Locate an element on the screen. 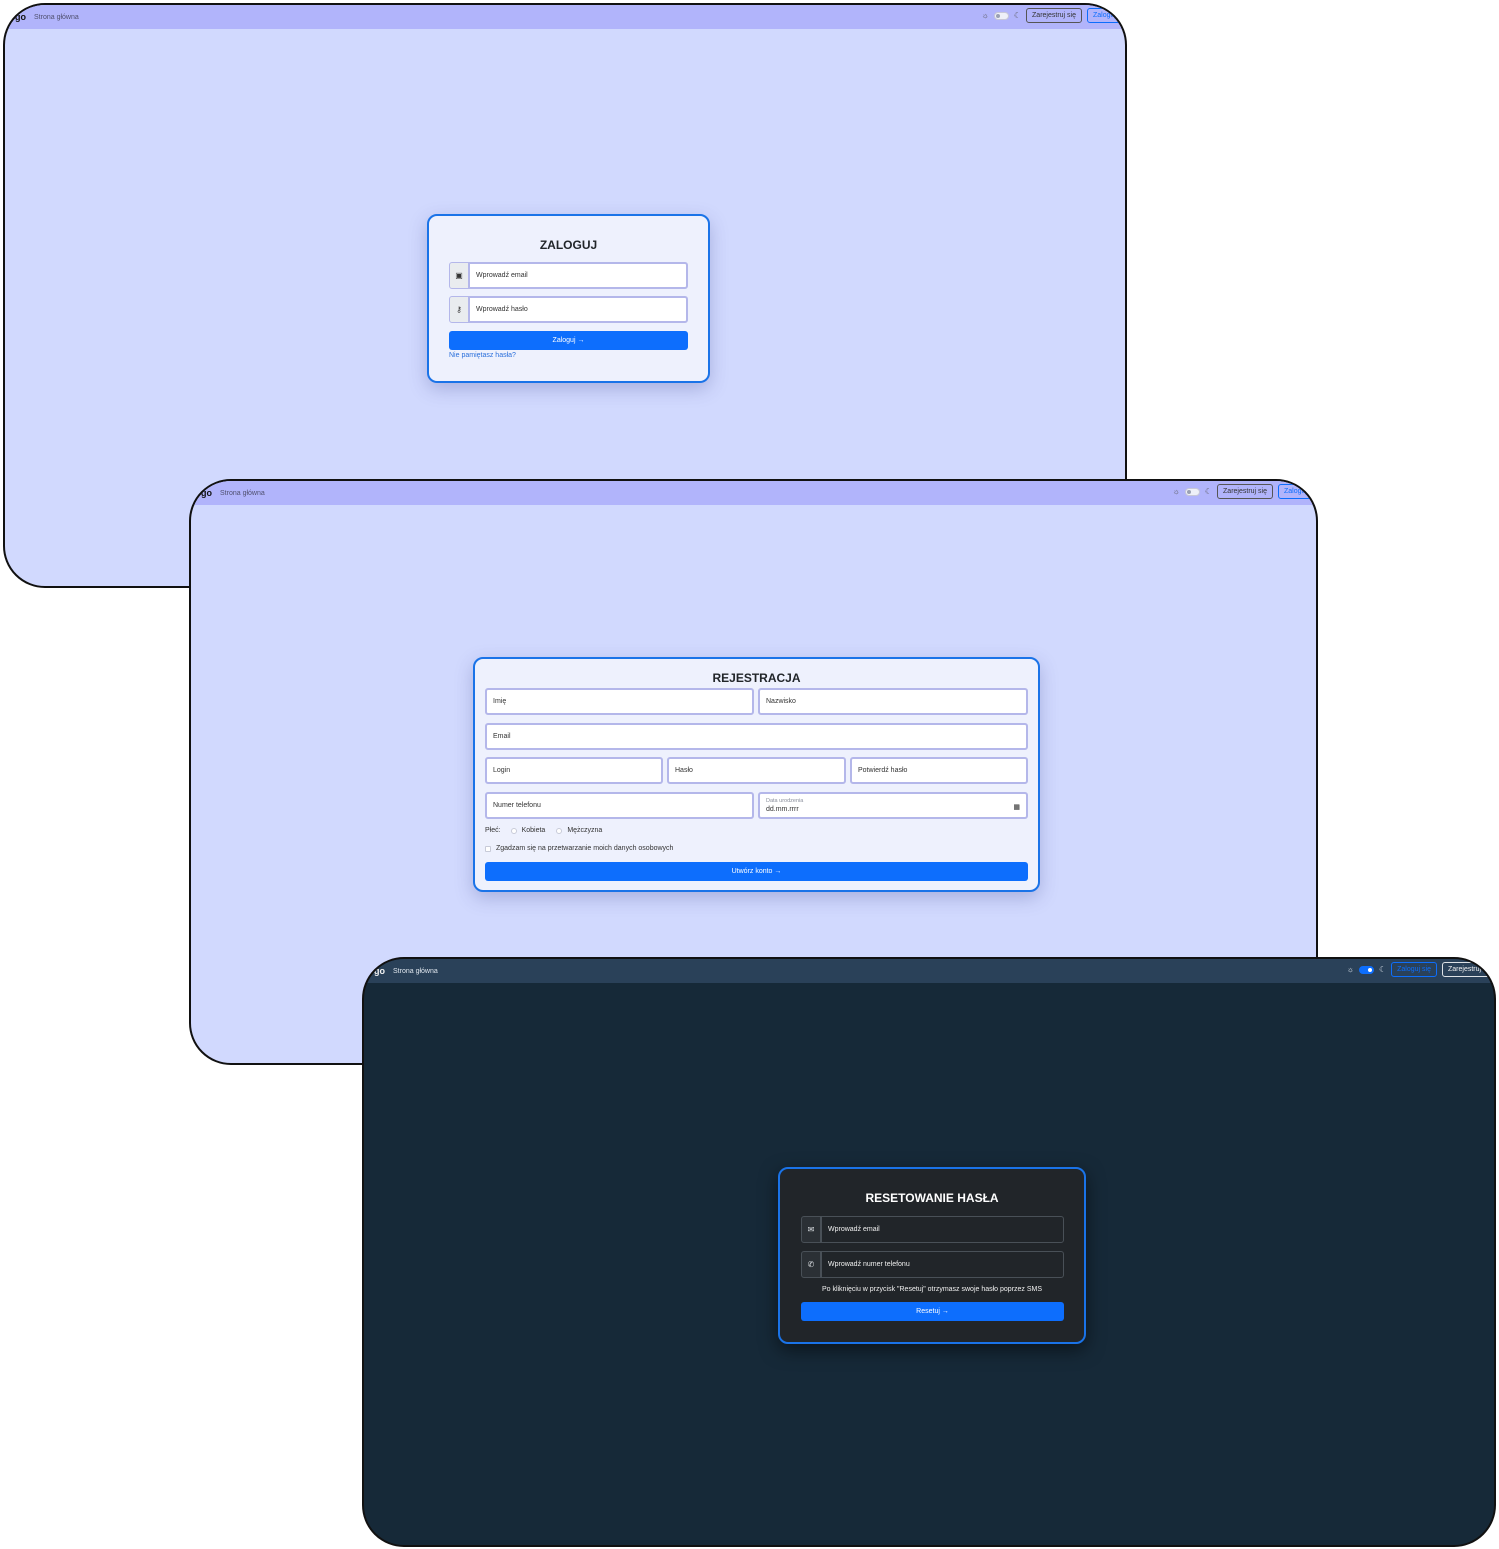 The height and width of the screenshot is (1549, 1499). password-input-group: ⚷ Wprowadź hasło is located at coordinates (568, 309).